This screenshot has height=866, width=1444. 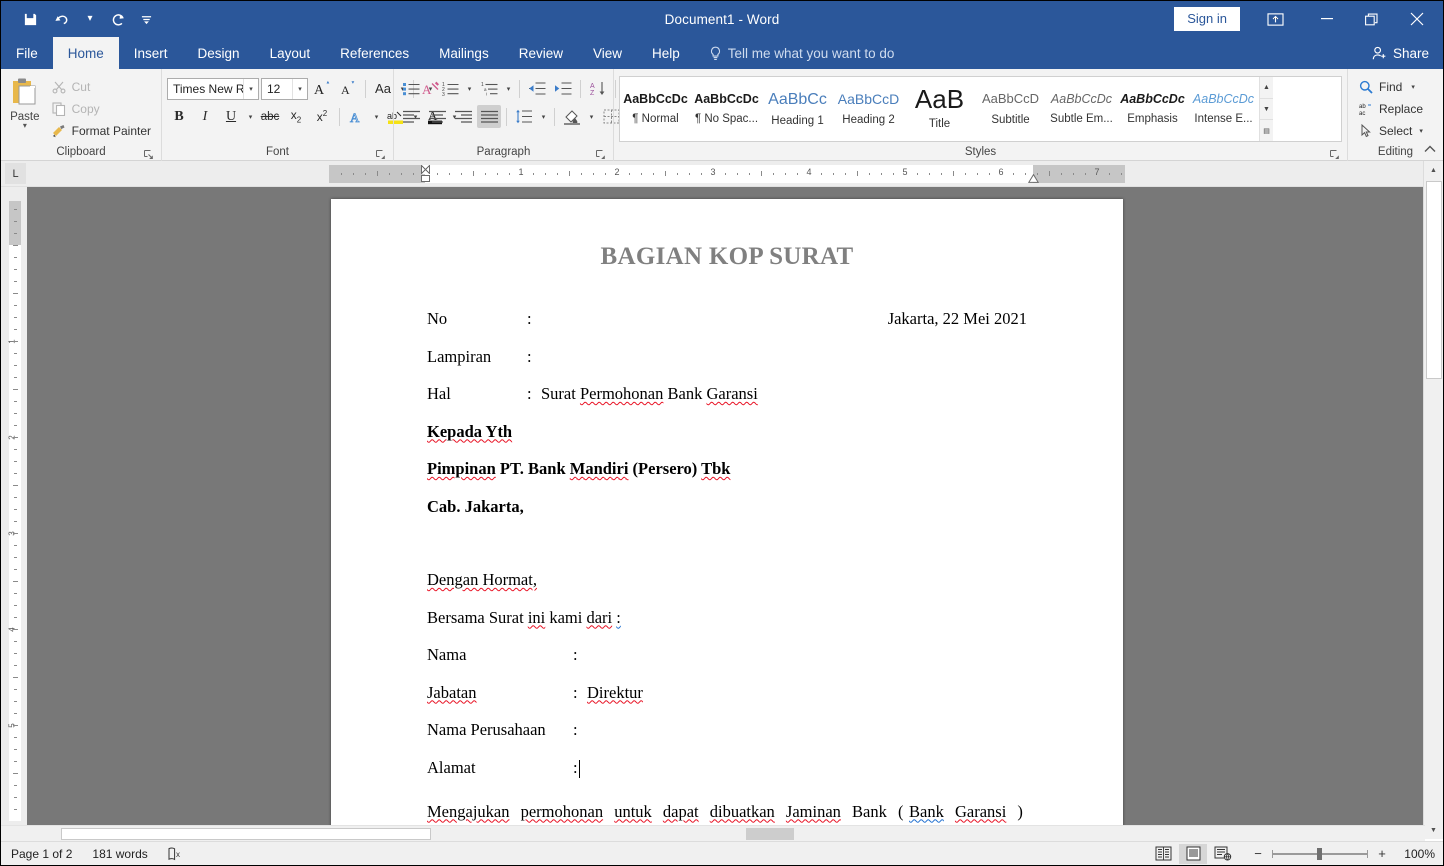 I want to click on align-left-icon, so click(x=411, y=116).